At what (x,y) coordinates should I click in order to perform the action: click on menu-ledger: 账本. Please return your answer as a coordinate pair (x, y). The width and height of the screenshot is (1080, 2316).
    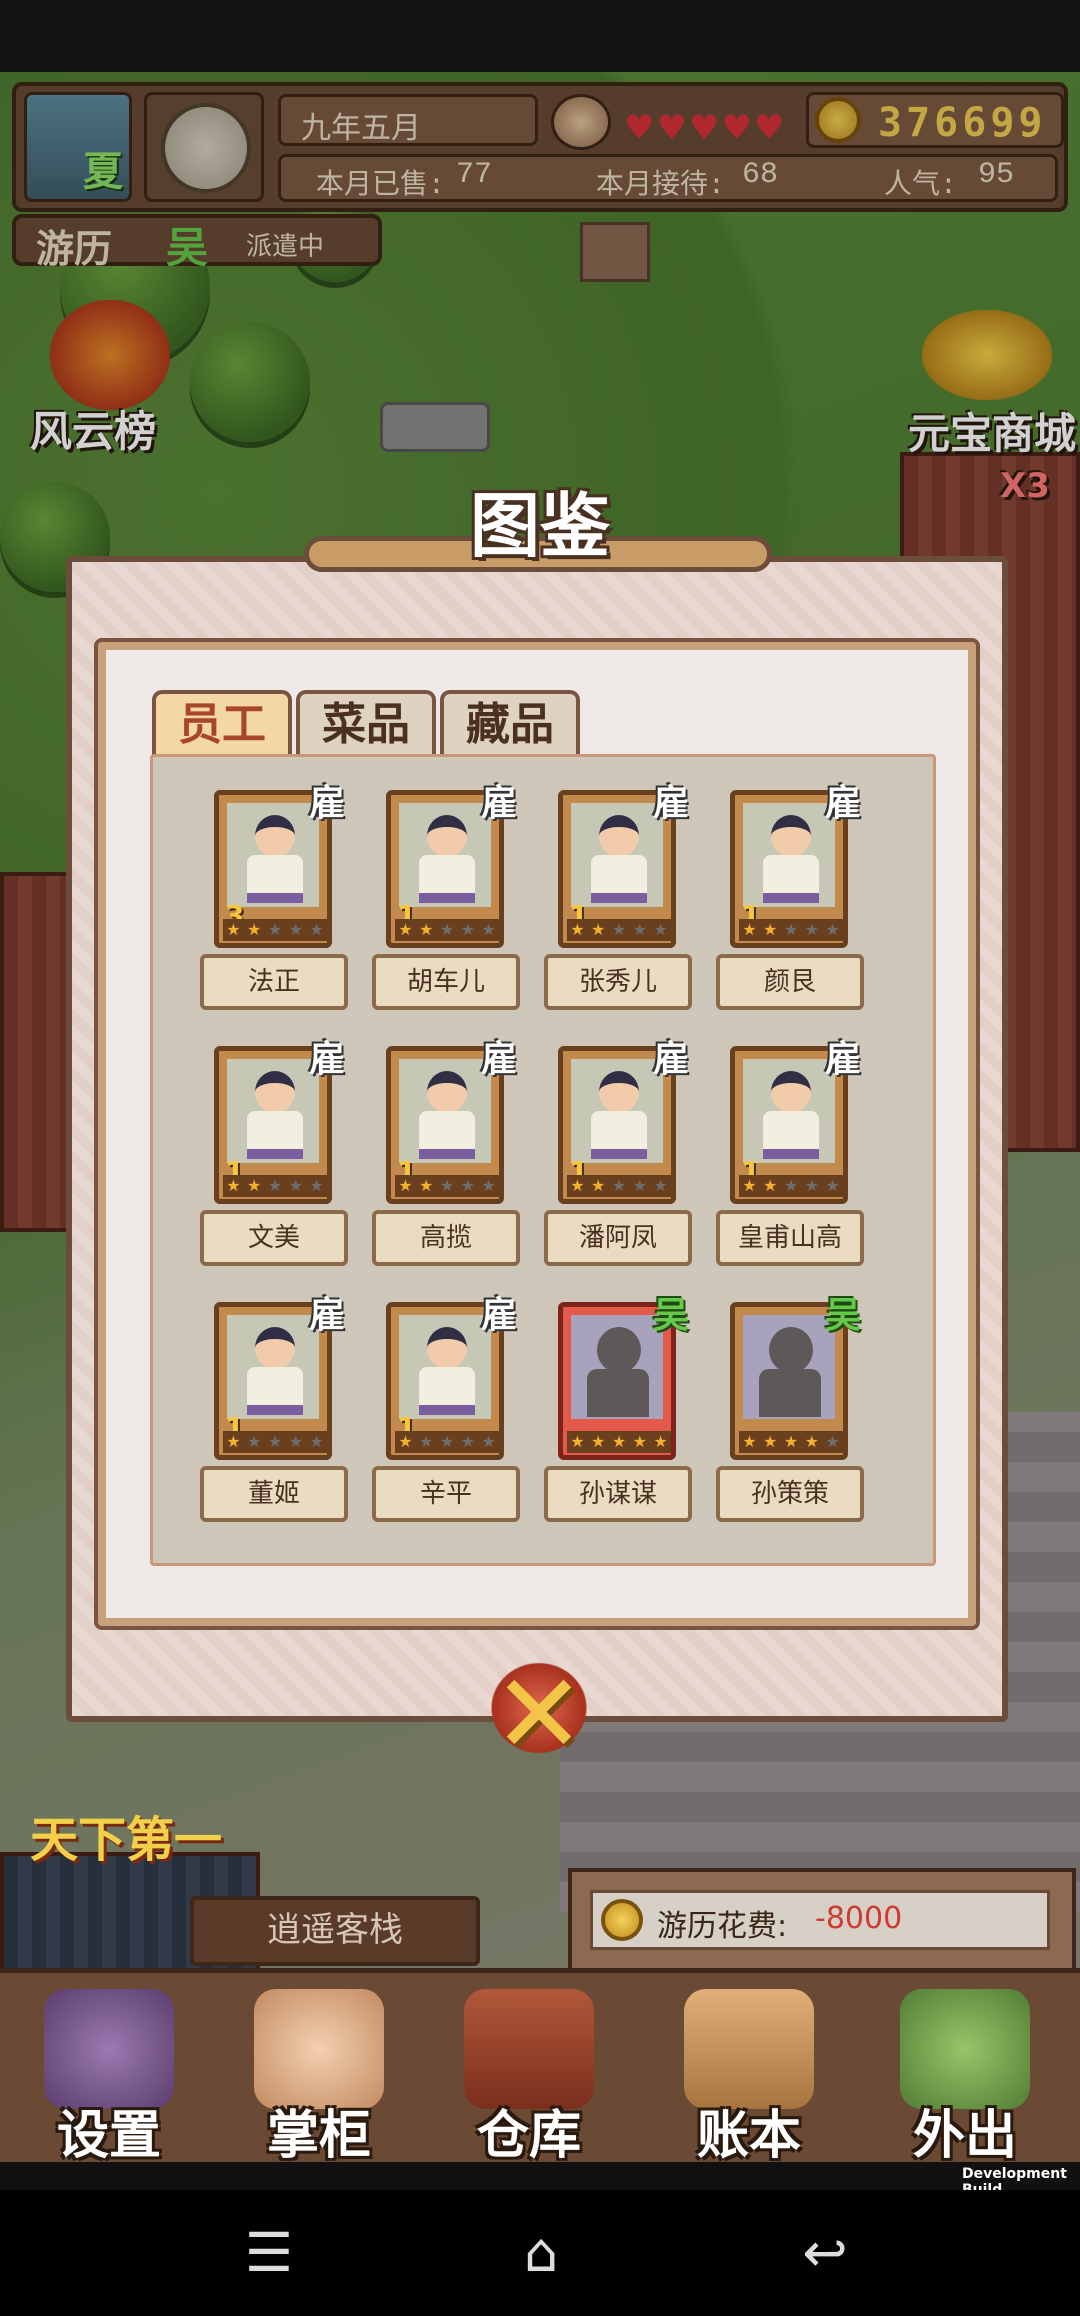
    Looking at the image, I should click on (749, 2073).